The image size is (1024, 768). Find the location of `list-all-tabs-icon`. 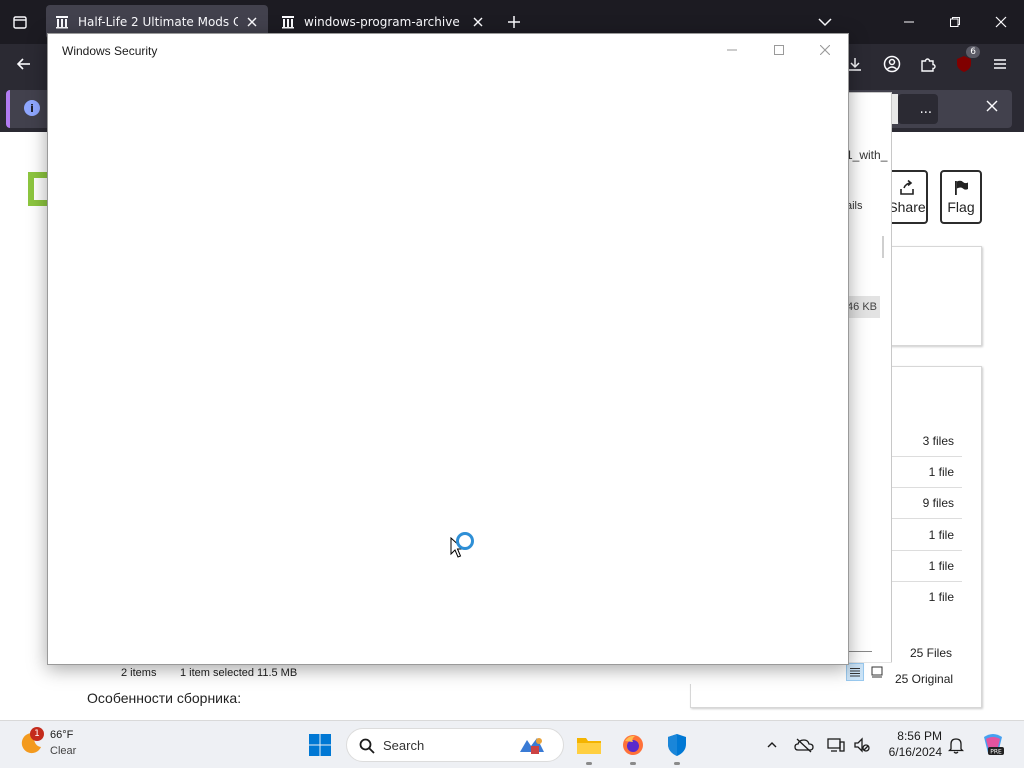

list-all-tabs-icon is located at coordinates (825, 22).